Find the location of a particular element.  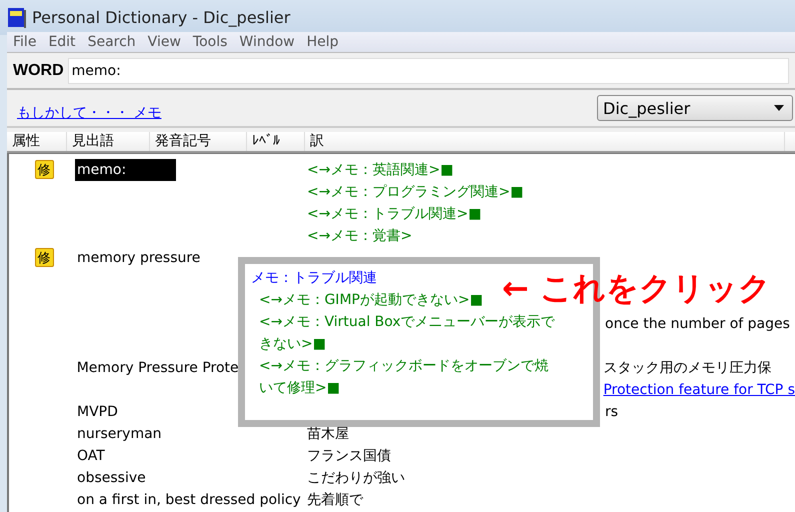

dictionary-dropdown: Dic_peslier is located at coordinates (695, 108).